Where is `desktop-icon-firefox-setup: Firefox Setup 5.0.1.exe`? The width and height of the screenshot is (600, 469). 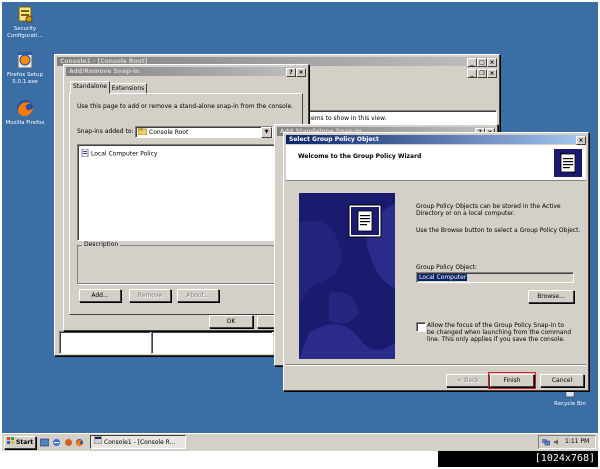
desktop-icon-firefox-setup: Firefox Setup 5.0.1.exe is located at coordinates (25, 68).